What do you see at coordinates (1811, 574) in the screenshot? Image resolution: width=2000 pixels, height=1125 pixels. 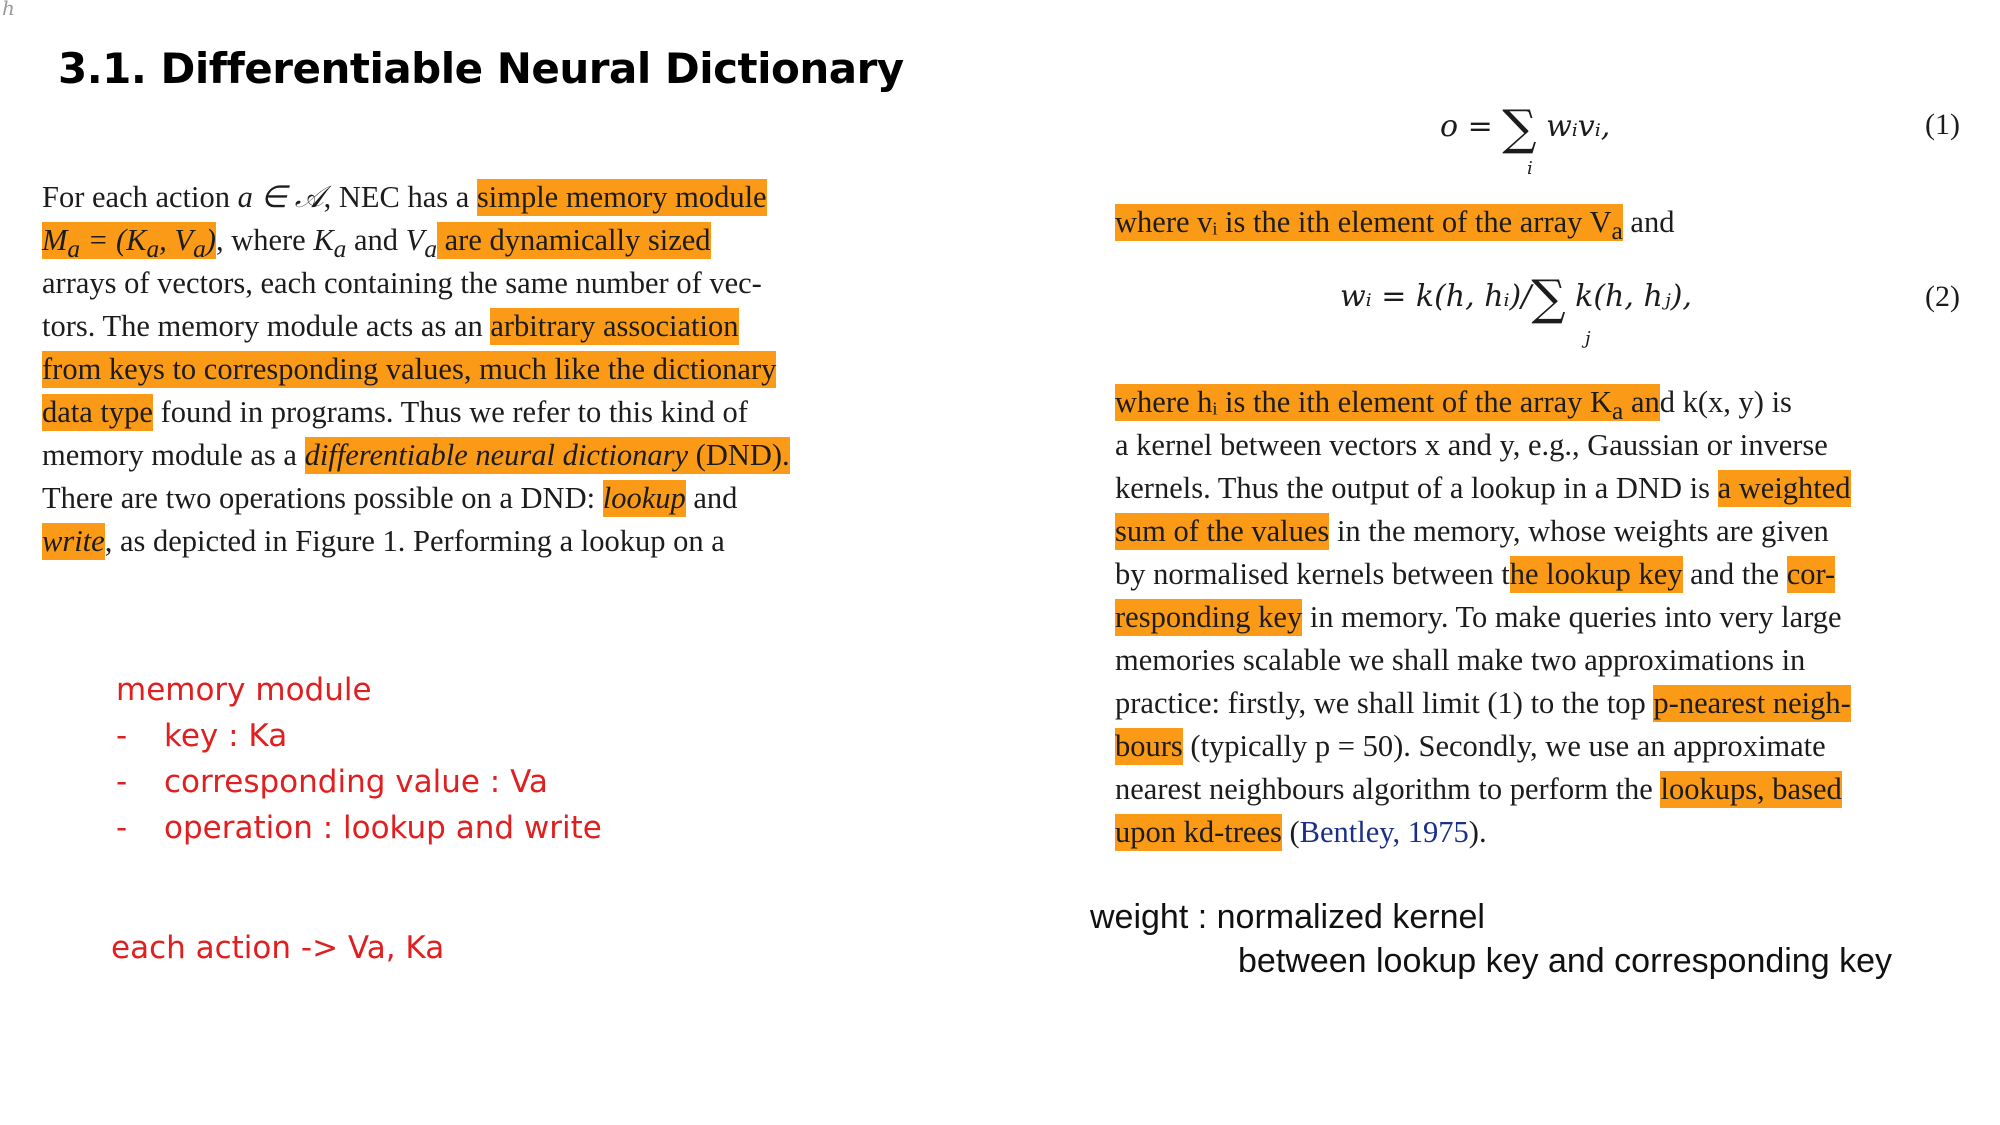 I see `highlight: cor-` at bounding box center [1811, 574].